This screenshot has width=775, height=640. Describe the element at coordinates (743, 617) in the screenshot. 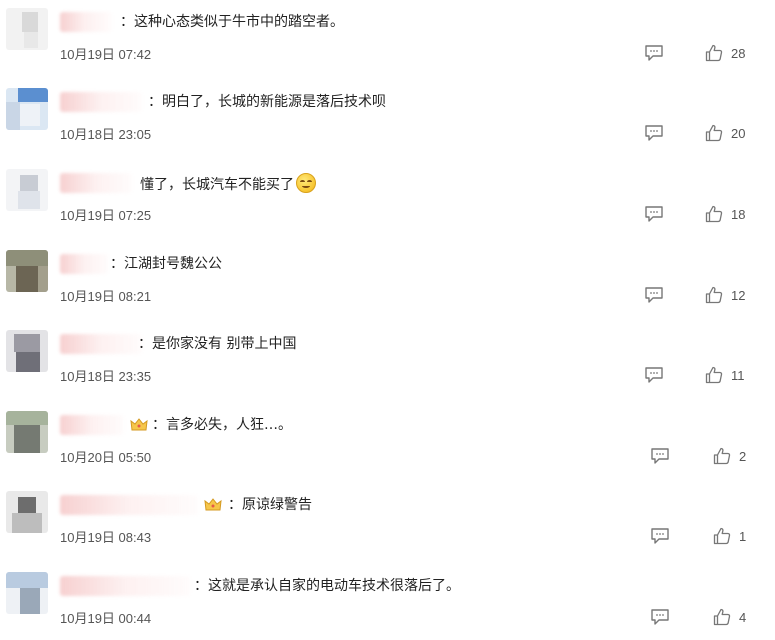

I see `like-count: 4` at that location.